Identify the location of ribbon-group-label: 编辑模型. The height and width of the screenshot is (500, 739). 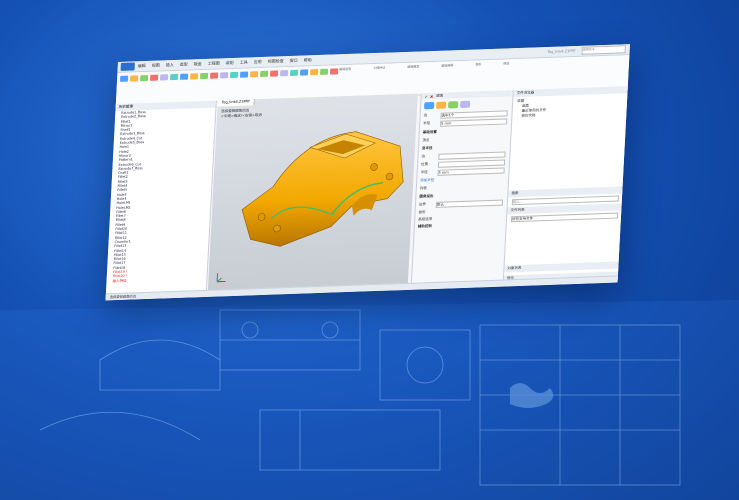
(413, 66).